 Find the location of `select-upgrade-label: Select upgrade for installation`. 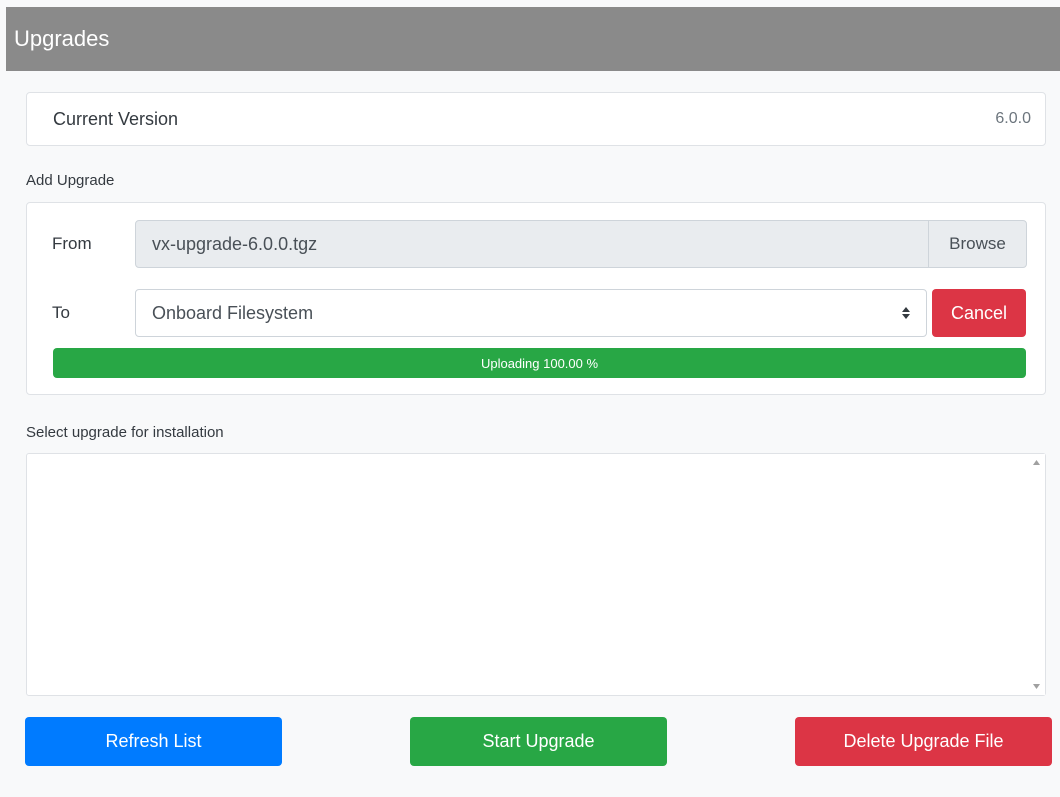

select-upgrade-label: Select upgrade for installation is located at coordinates (125, 432).